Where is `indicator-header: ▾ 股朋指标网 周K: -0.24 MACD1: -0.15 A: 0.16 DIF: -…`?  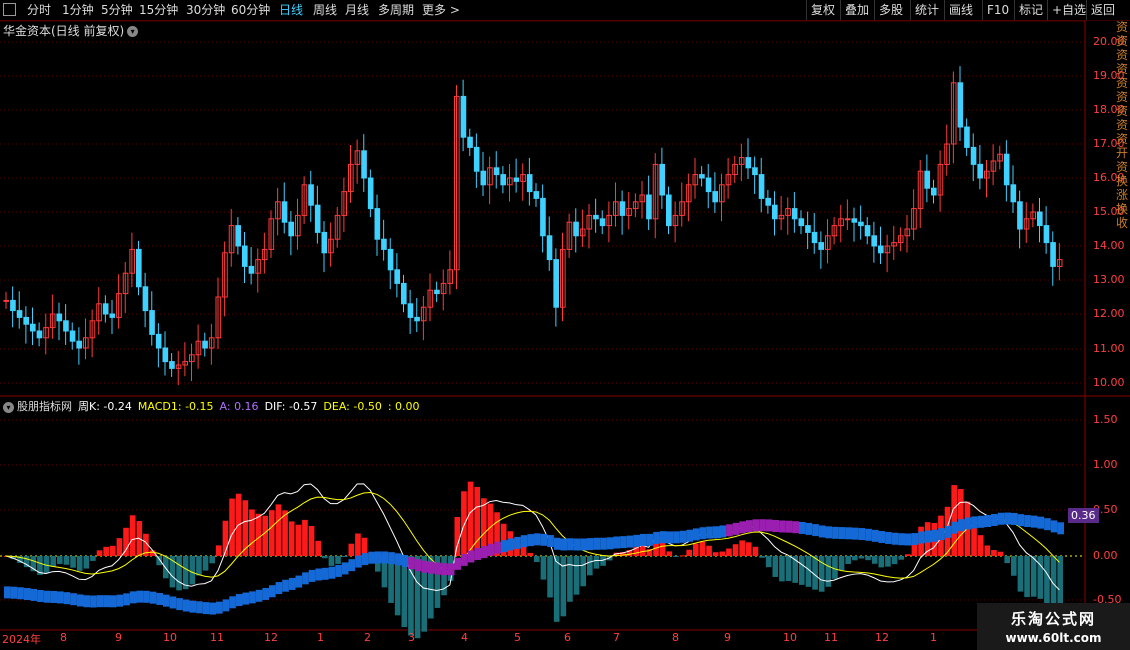
indicator-header: ▾ 股朋指标网 周K: -0.24 MACD1: -0.15 A: 0.16 DIF: -… is located at coordinates (217, 406).